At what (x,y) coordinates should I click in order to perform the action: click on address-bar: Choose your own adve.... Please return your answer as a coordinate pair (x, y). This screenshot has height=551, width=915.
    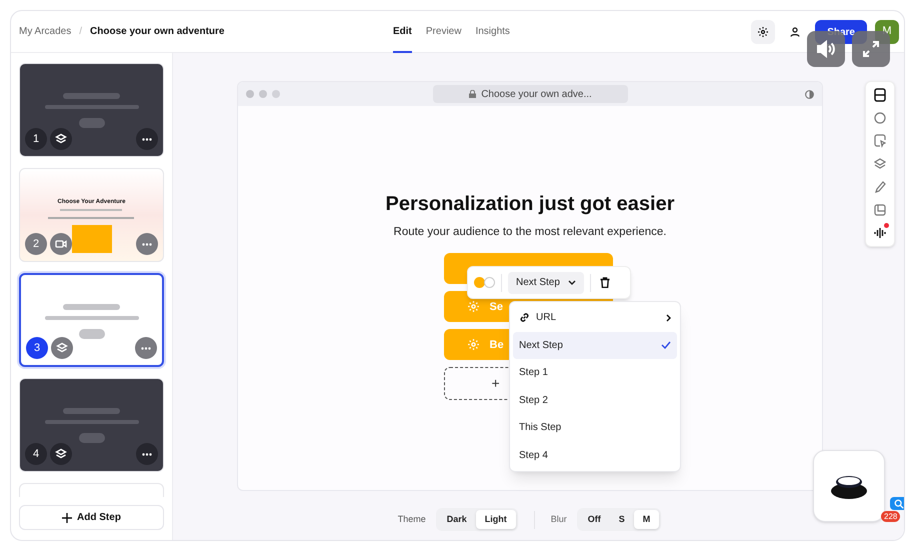
    Looking at the image, I should click on (530, 94).